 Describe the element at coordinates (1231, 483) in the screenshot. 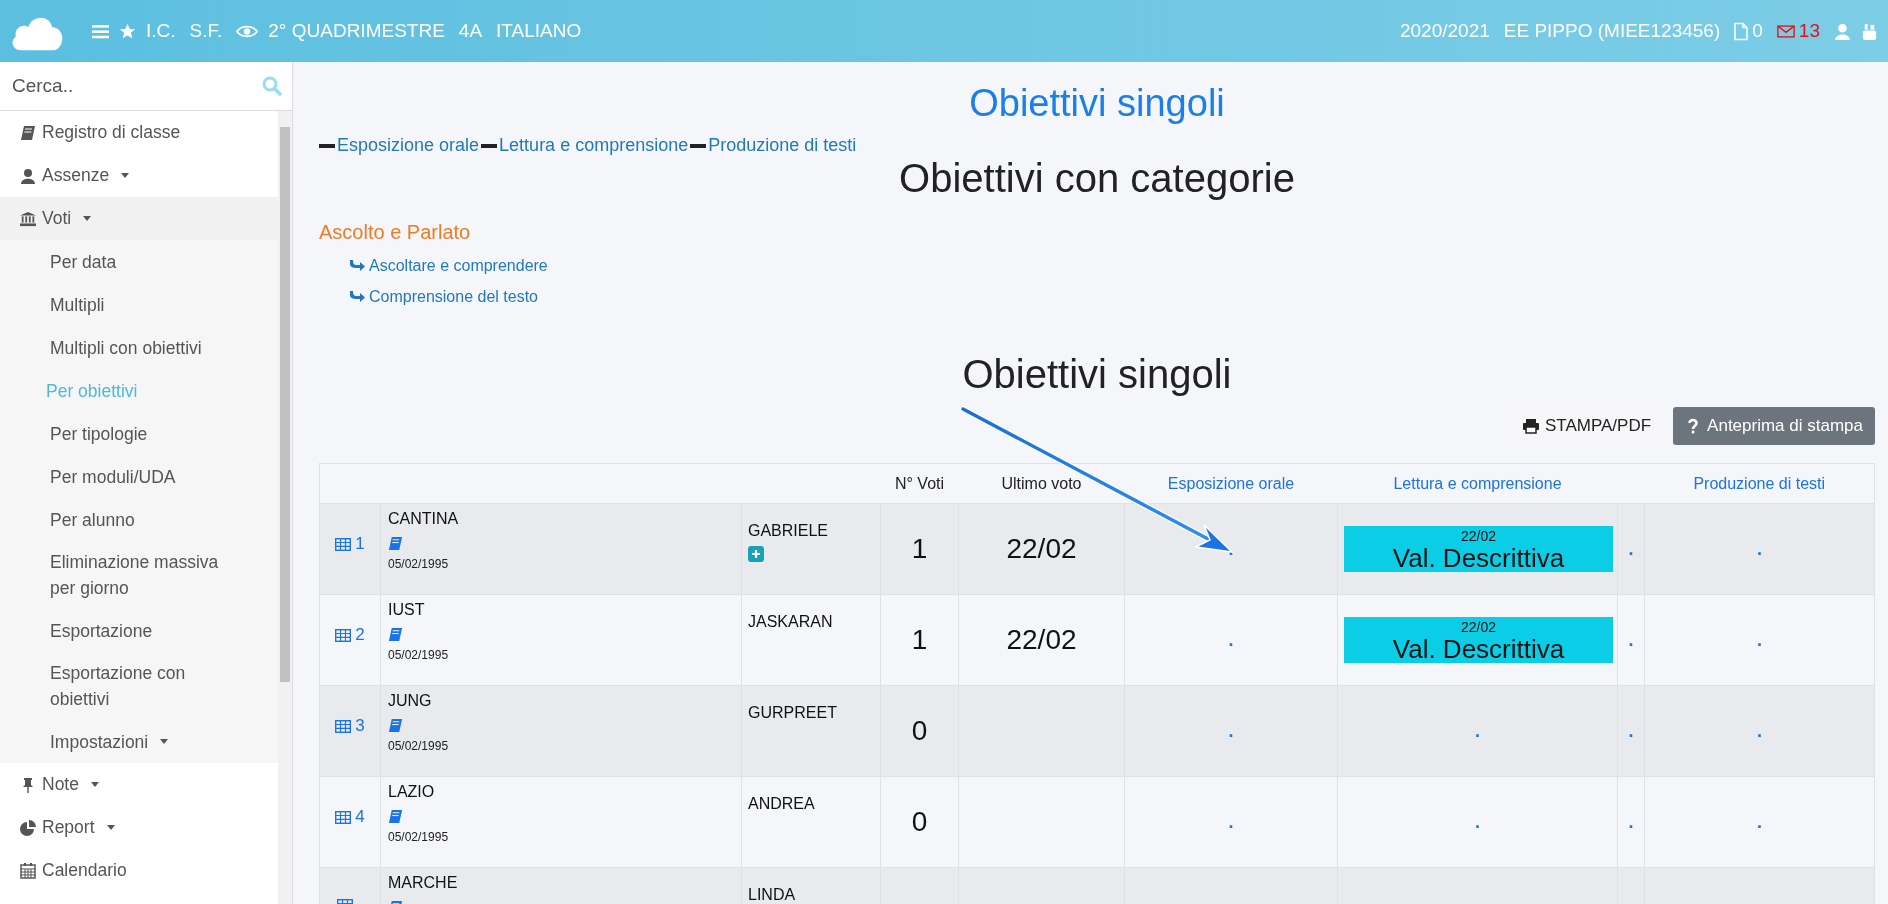

I see `column-header: Esposizione orale` at that location.